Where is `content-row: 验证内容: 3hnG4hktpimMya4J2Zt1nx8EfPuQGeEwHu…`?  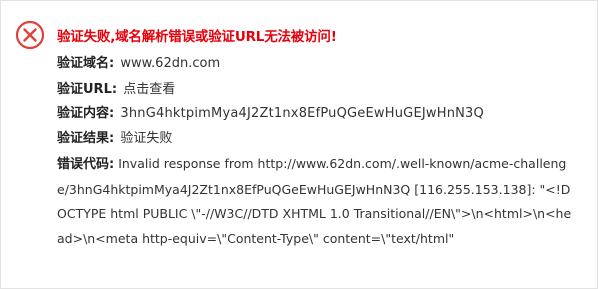
content-row: 验证内容: 3hnG4hktpimMya4J2Zt1nx8EfPuQGeEwHu… is located at coordinates (270, 111).